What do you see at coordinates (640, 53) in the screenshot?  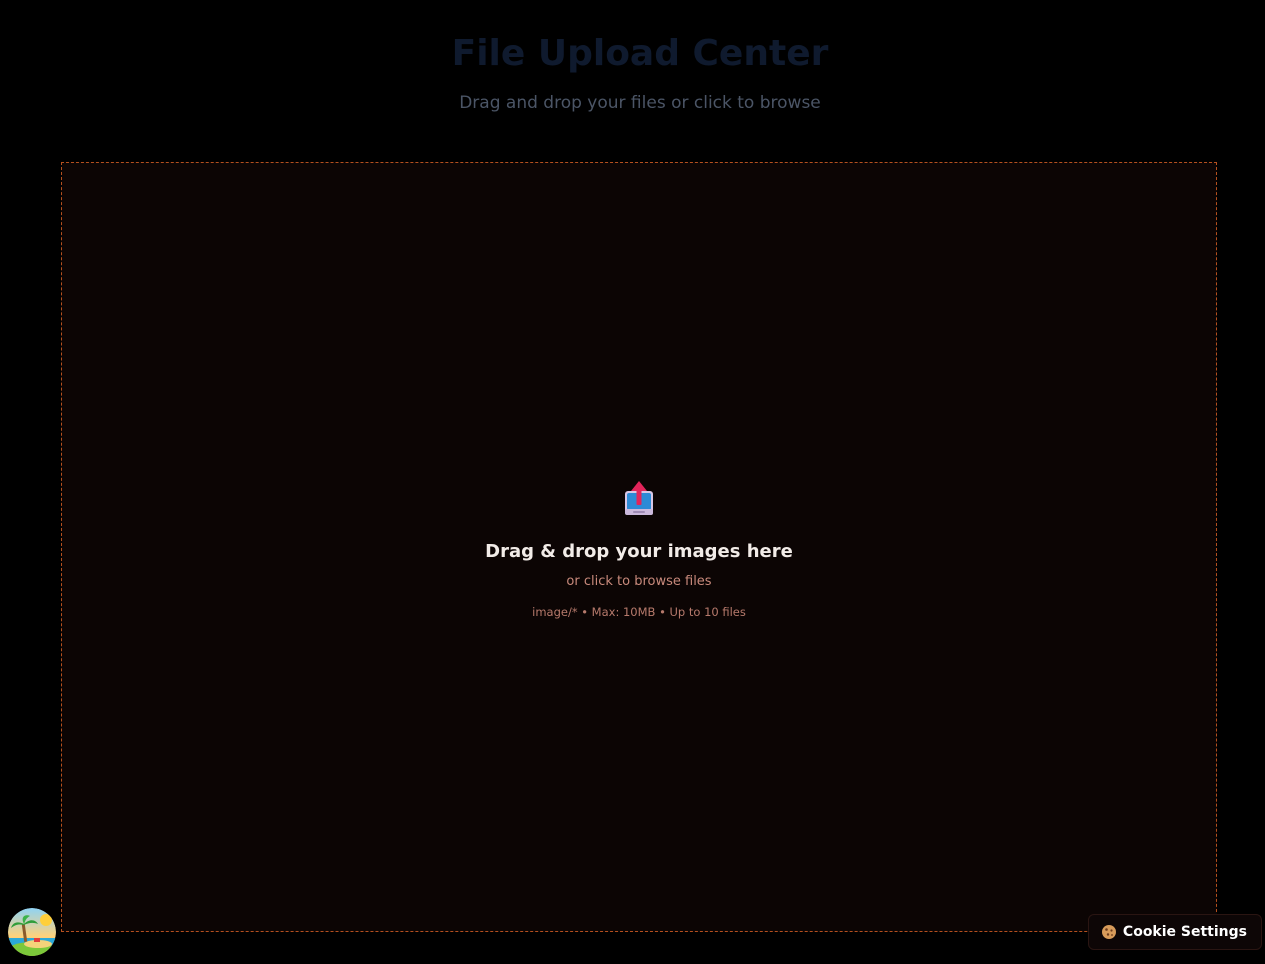 I see `page-title: File Upload Center` at bounding box center [640, 53].